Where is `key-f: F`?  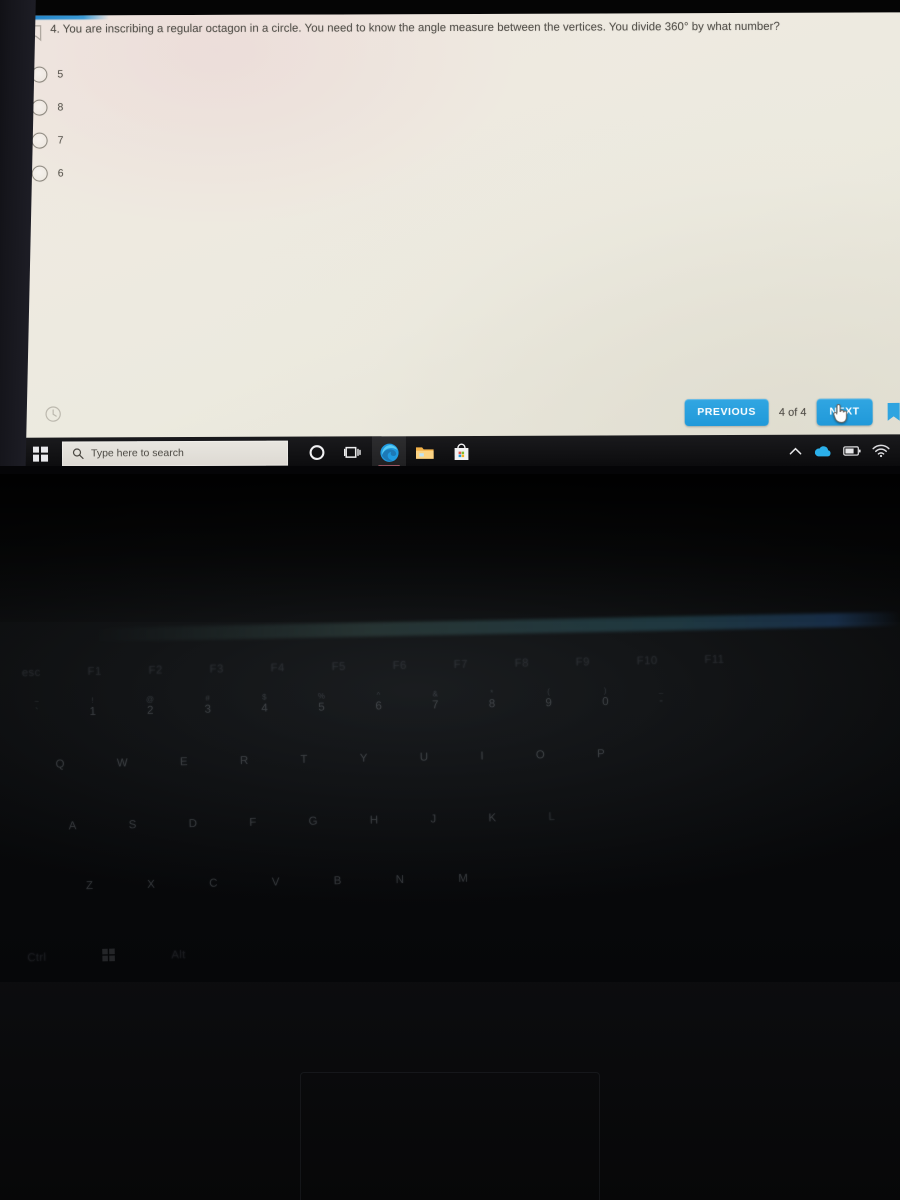
key-f: F is located at coordinates (253, 822).